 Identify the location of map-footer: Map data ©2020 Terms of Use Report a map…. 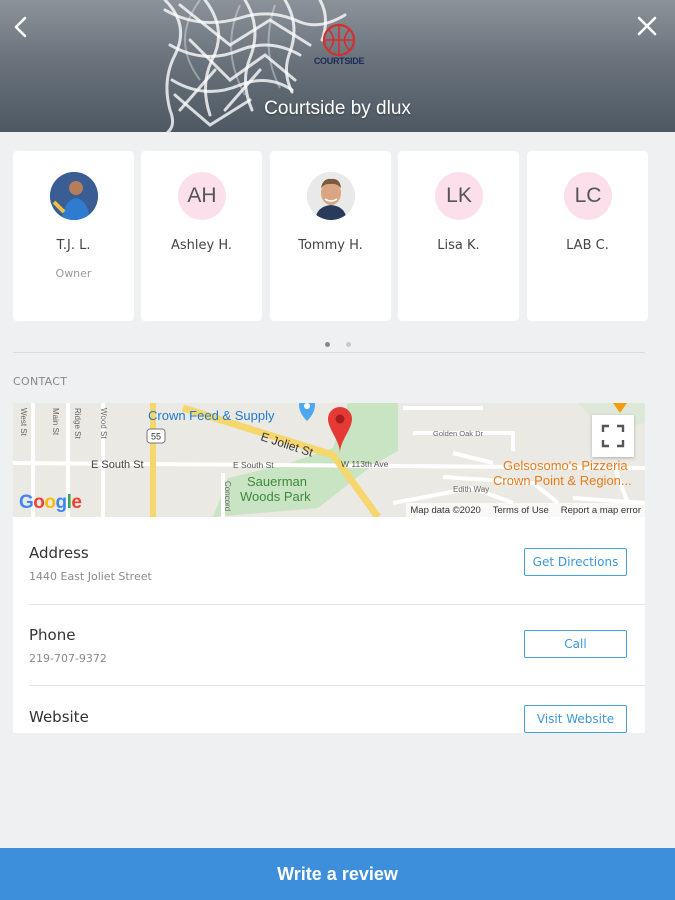
(525, 510).